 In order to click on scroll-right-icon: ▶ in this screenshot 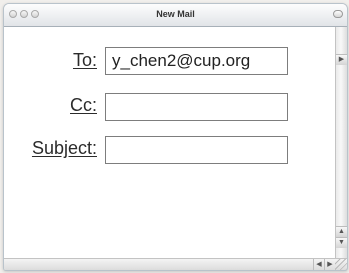, I will do `click(329, 264)`.